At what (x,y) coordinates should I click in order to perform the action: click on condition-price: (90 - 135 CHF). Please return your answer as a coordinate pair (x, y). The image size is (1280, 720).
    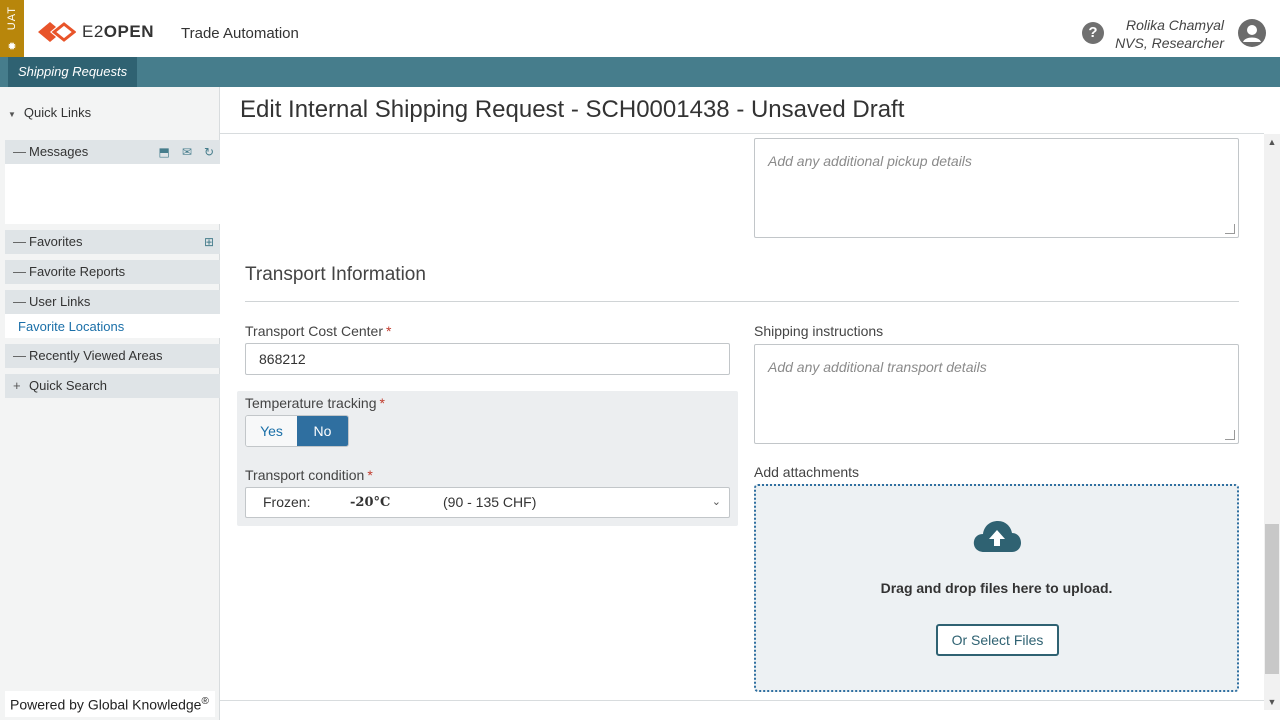
    Looking at the image, I should click on (490, 502).